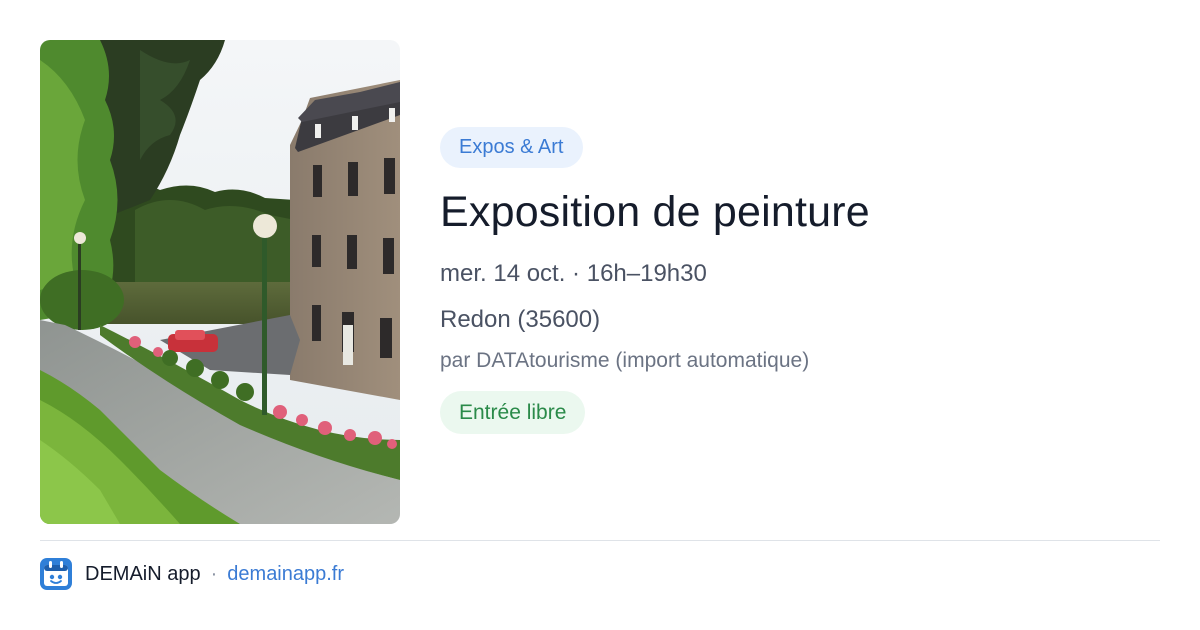 The width and height of the screenshot is (1200, 630). Describe the element at coordinates (56, 574) in the screenshot. I see `calendar-app-icon` at that location.